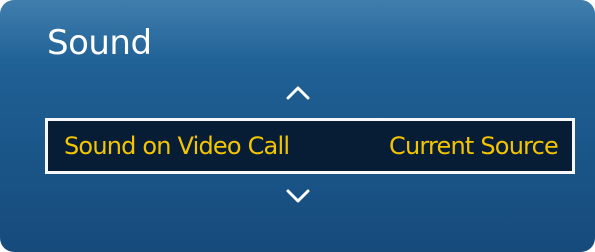  What do you see at coordinates (300, 93) in the screenshot?
I see `chevron-up-icon` at bounding box center [300, 93].